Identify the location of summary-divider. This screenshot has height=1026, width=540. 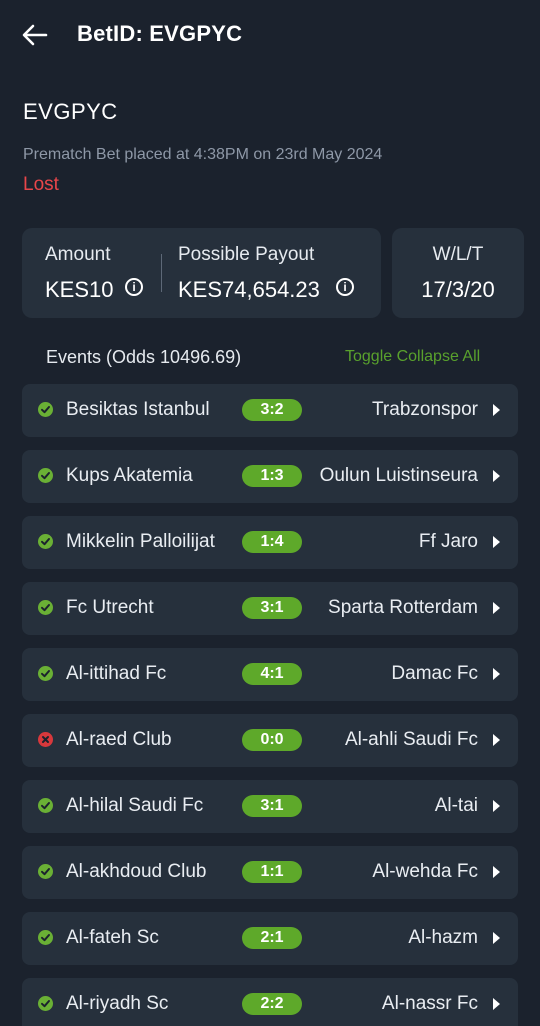
(161, 273).